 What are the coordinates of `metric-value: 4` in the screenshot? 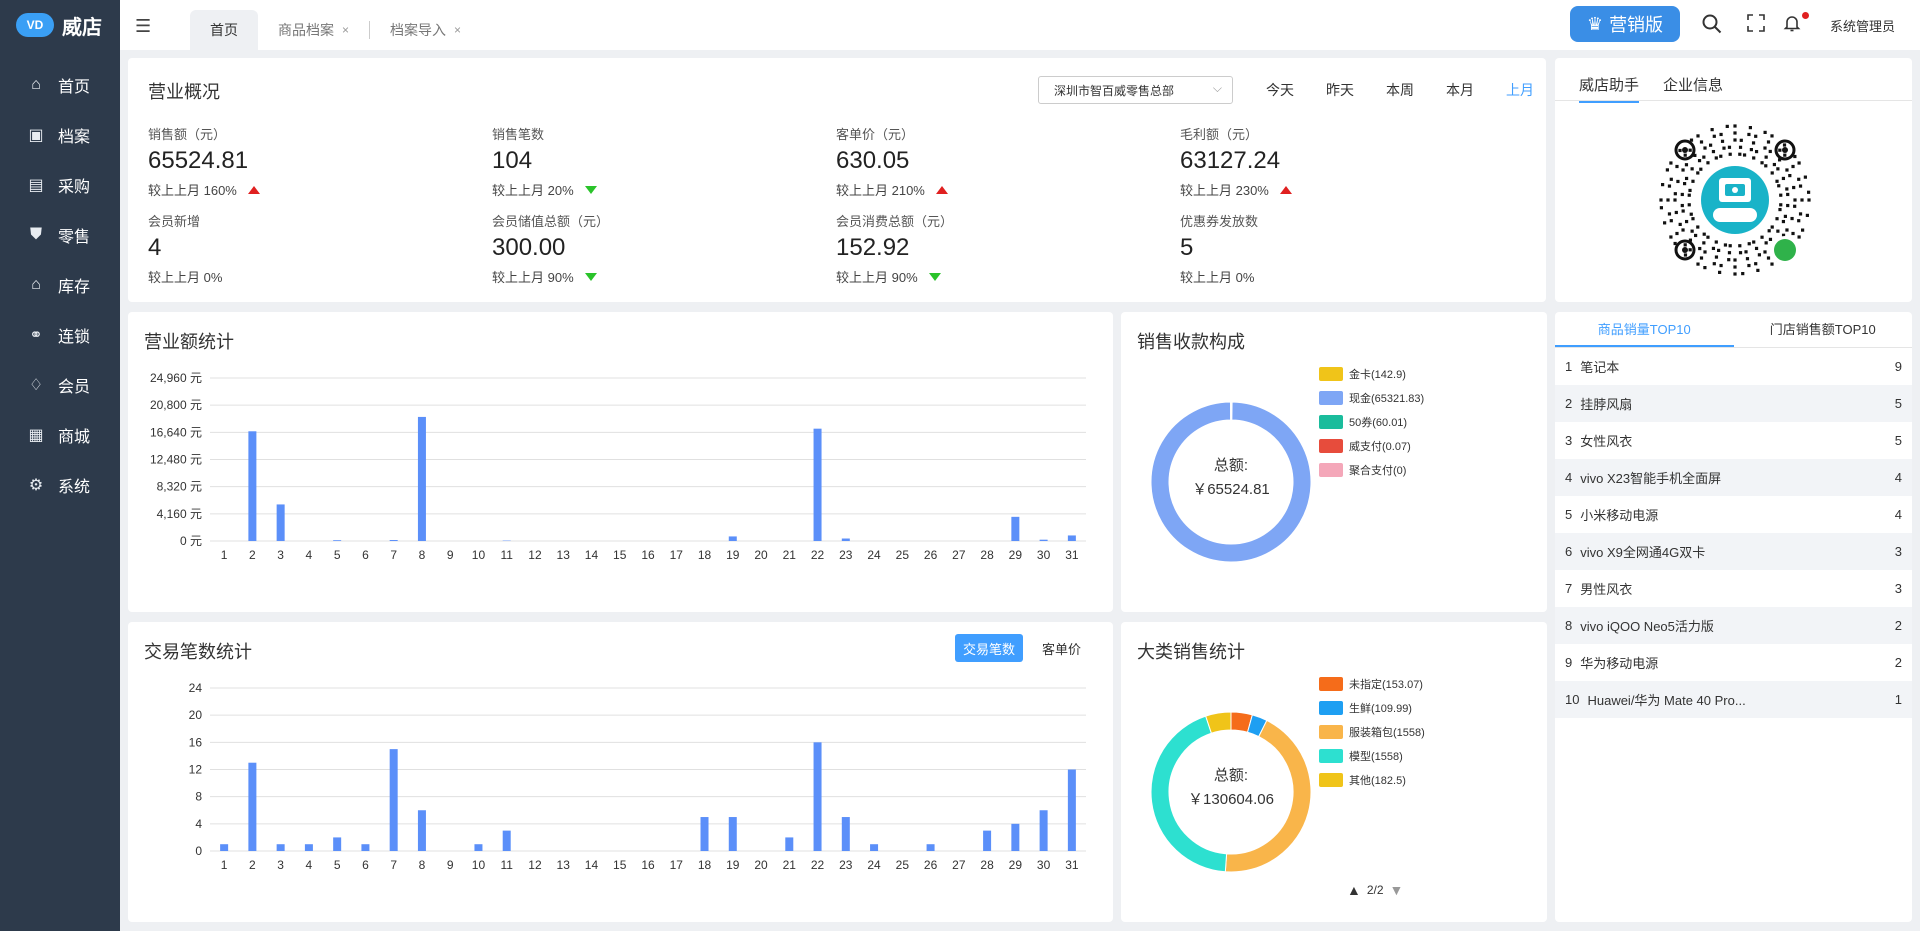 It's located at (155, 247).